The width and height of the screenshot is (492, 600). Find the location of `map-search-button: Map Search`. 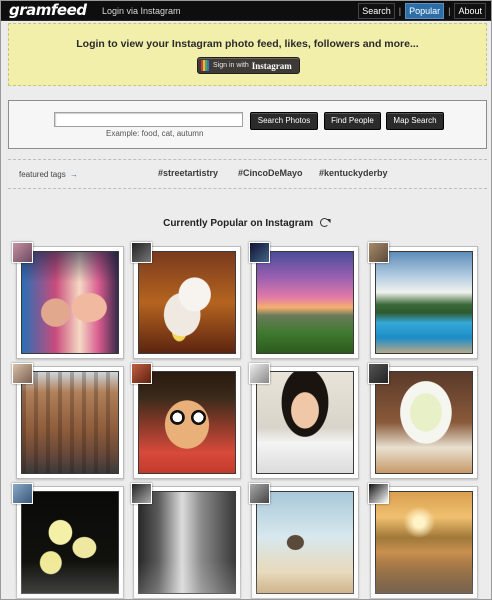

map-search-button: Map Search is located at coordinates (415, 121).